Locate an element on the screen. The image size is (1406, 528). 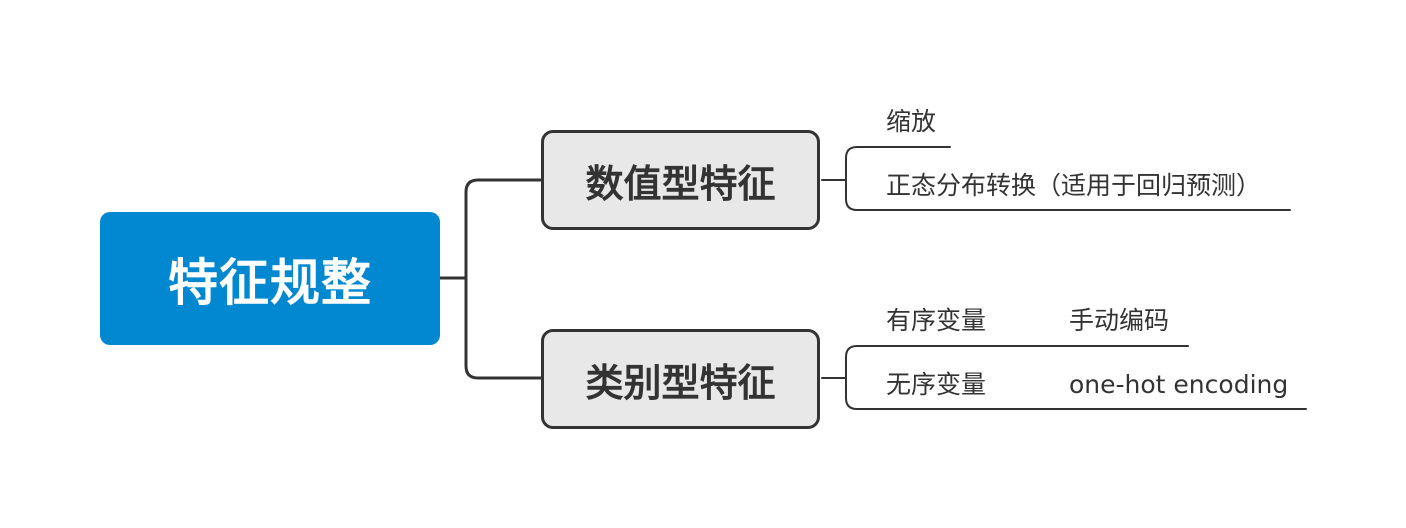
branch-node-numeric: 数值型特征 is located at coordinates (680, 180).